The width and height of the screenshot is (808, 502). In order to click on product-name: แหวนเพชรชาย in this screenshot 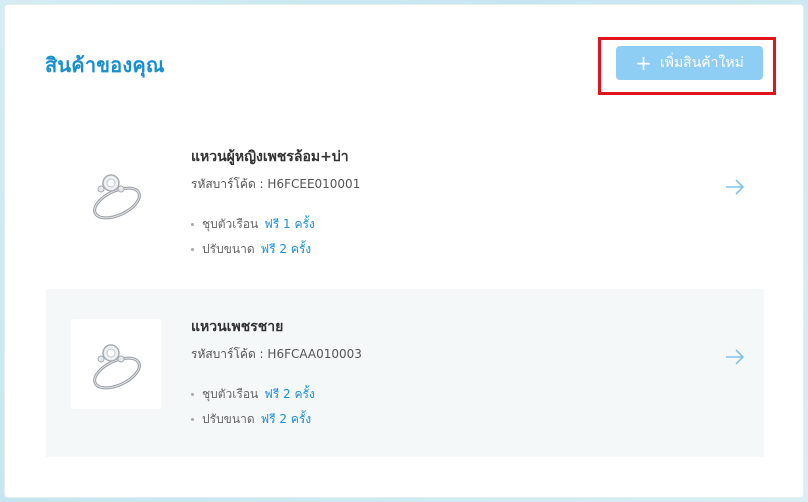, I will do `click(237, 327)`.